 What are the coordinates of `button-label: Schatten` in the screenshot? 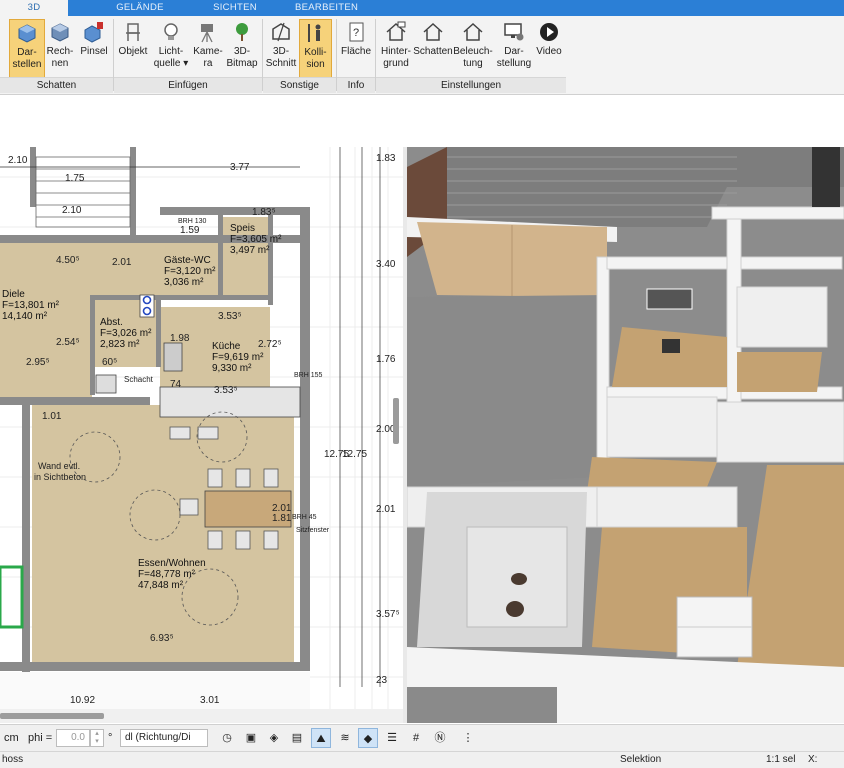 It's located at (433, 51).